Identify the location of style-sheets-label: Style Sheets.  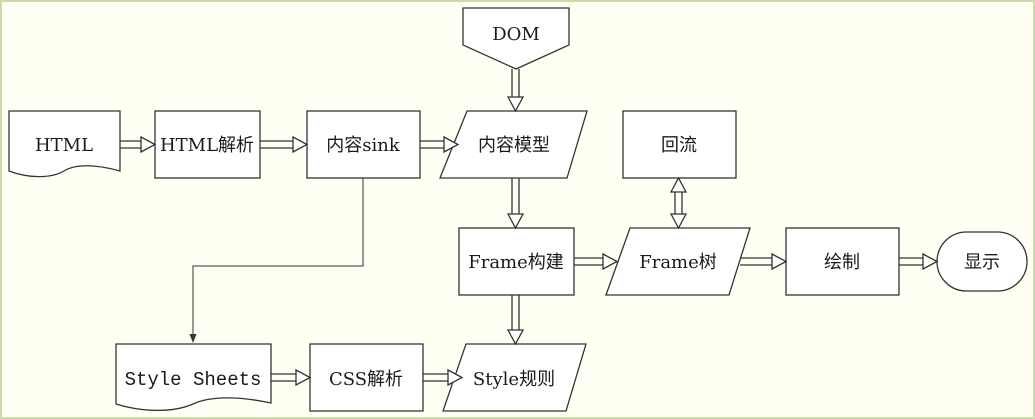
(193, 380).